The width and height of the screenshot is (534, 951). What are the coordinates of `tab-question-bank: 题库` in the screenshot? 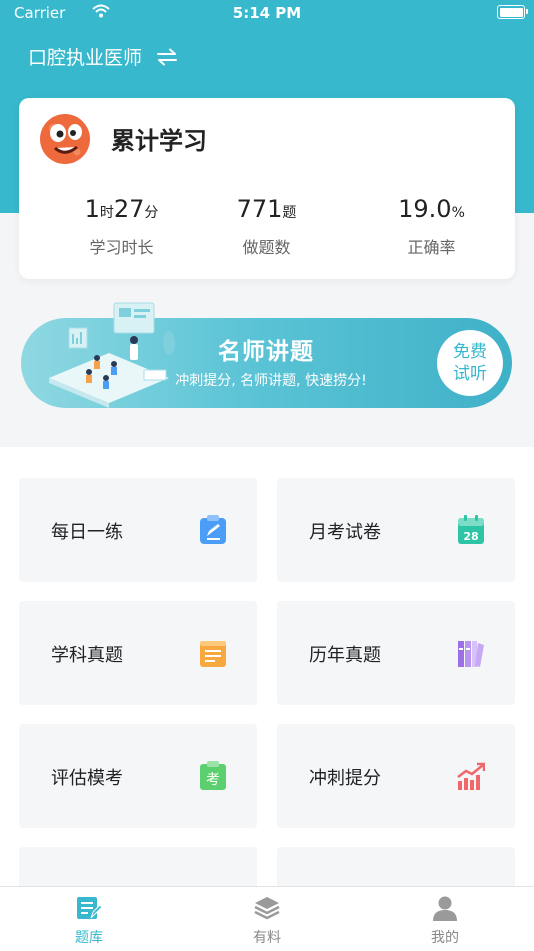 It's located at (89, 919).